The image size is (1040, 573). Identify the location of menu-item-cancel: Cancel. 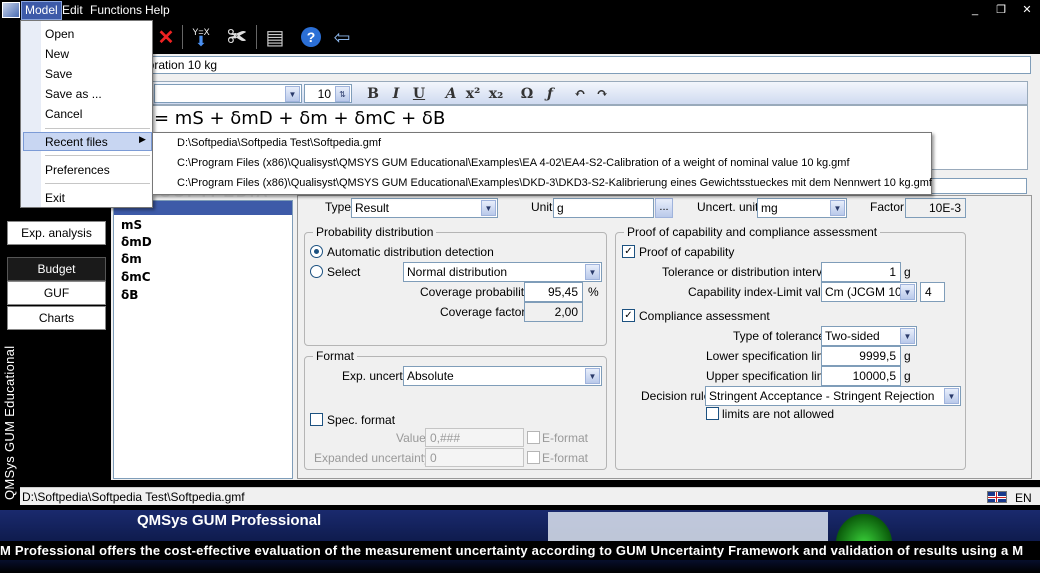
(63, 114).